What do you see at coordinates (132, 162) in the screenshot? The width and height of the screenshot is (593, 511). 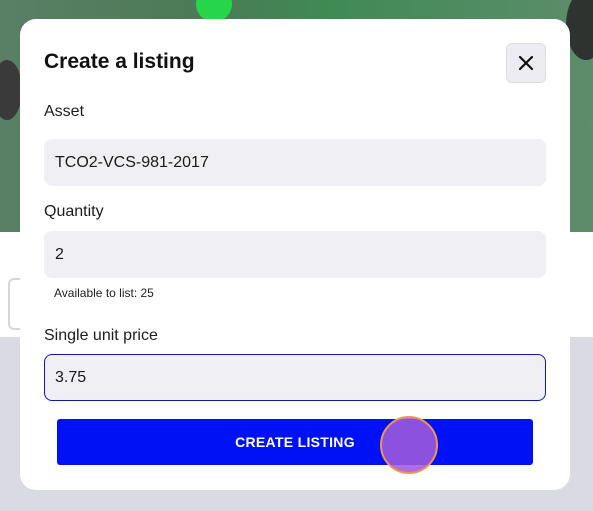 I see `asset-value: TCO2-VCS-981-2017` at bounding box center [132, 162].